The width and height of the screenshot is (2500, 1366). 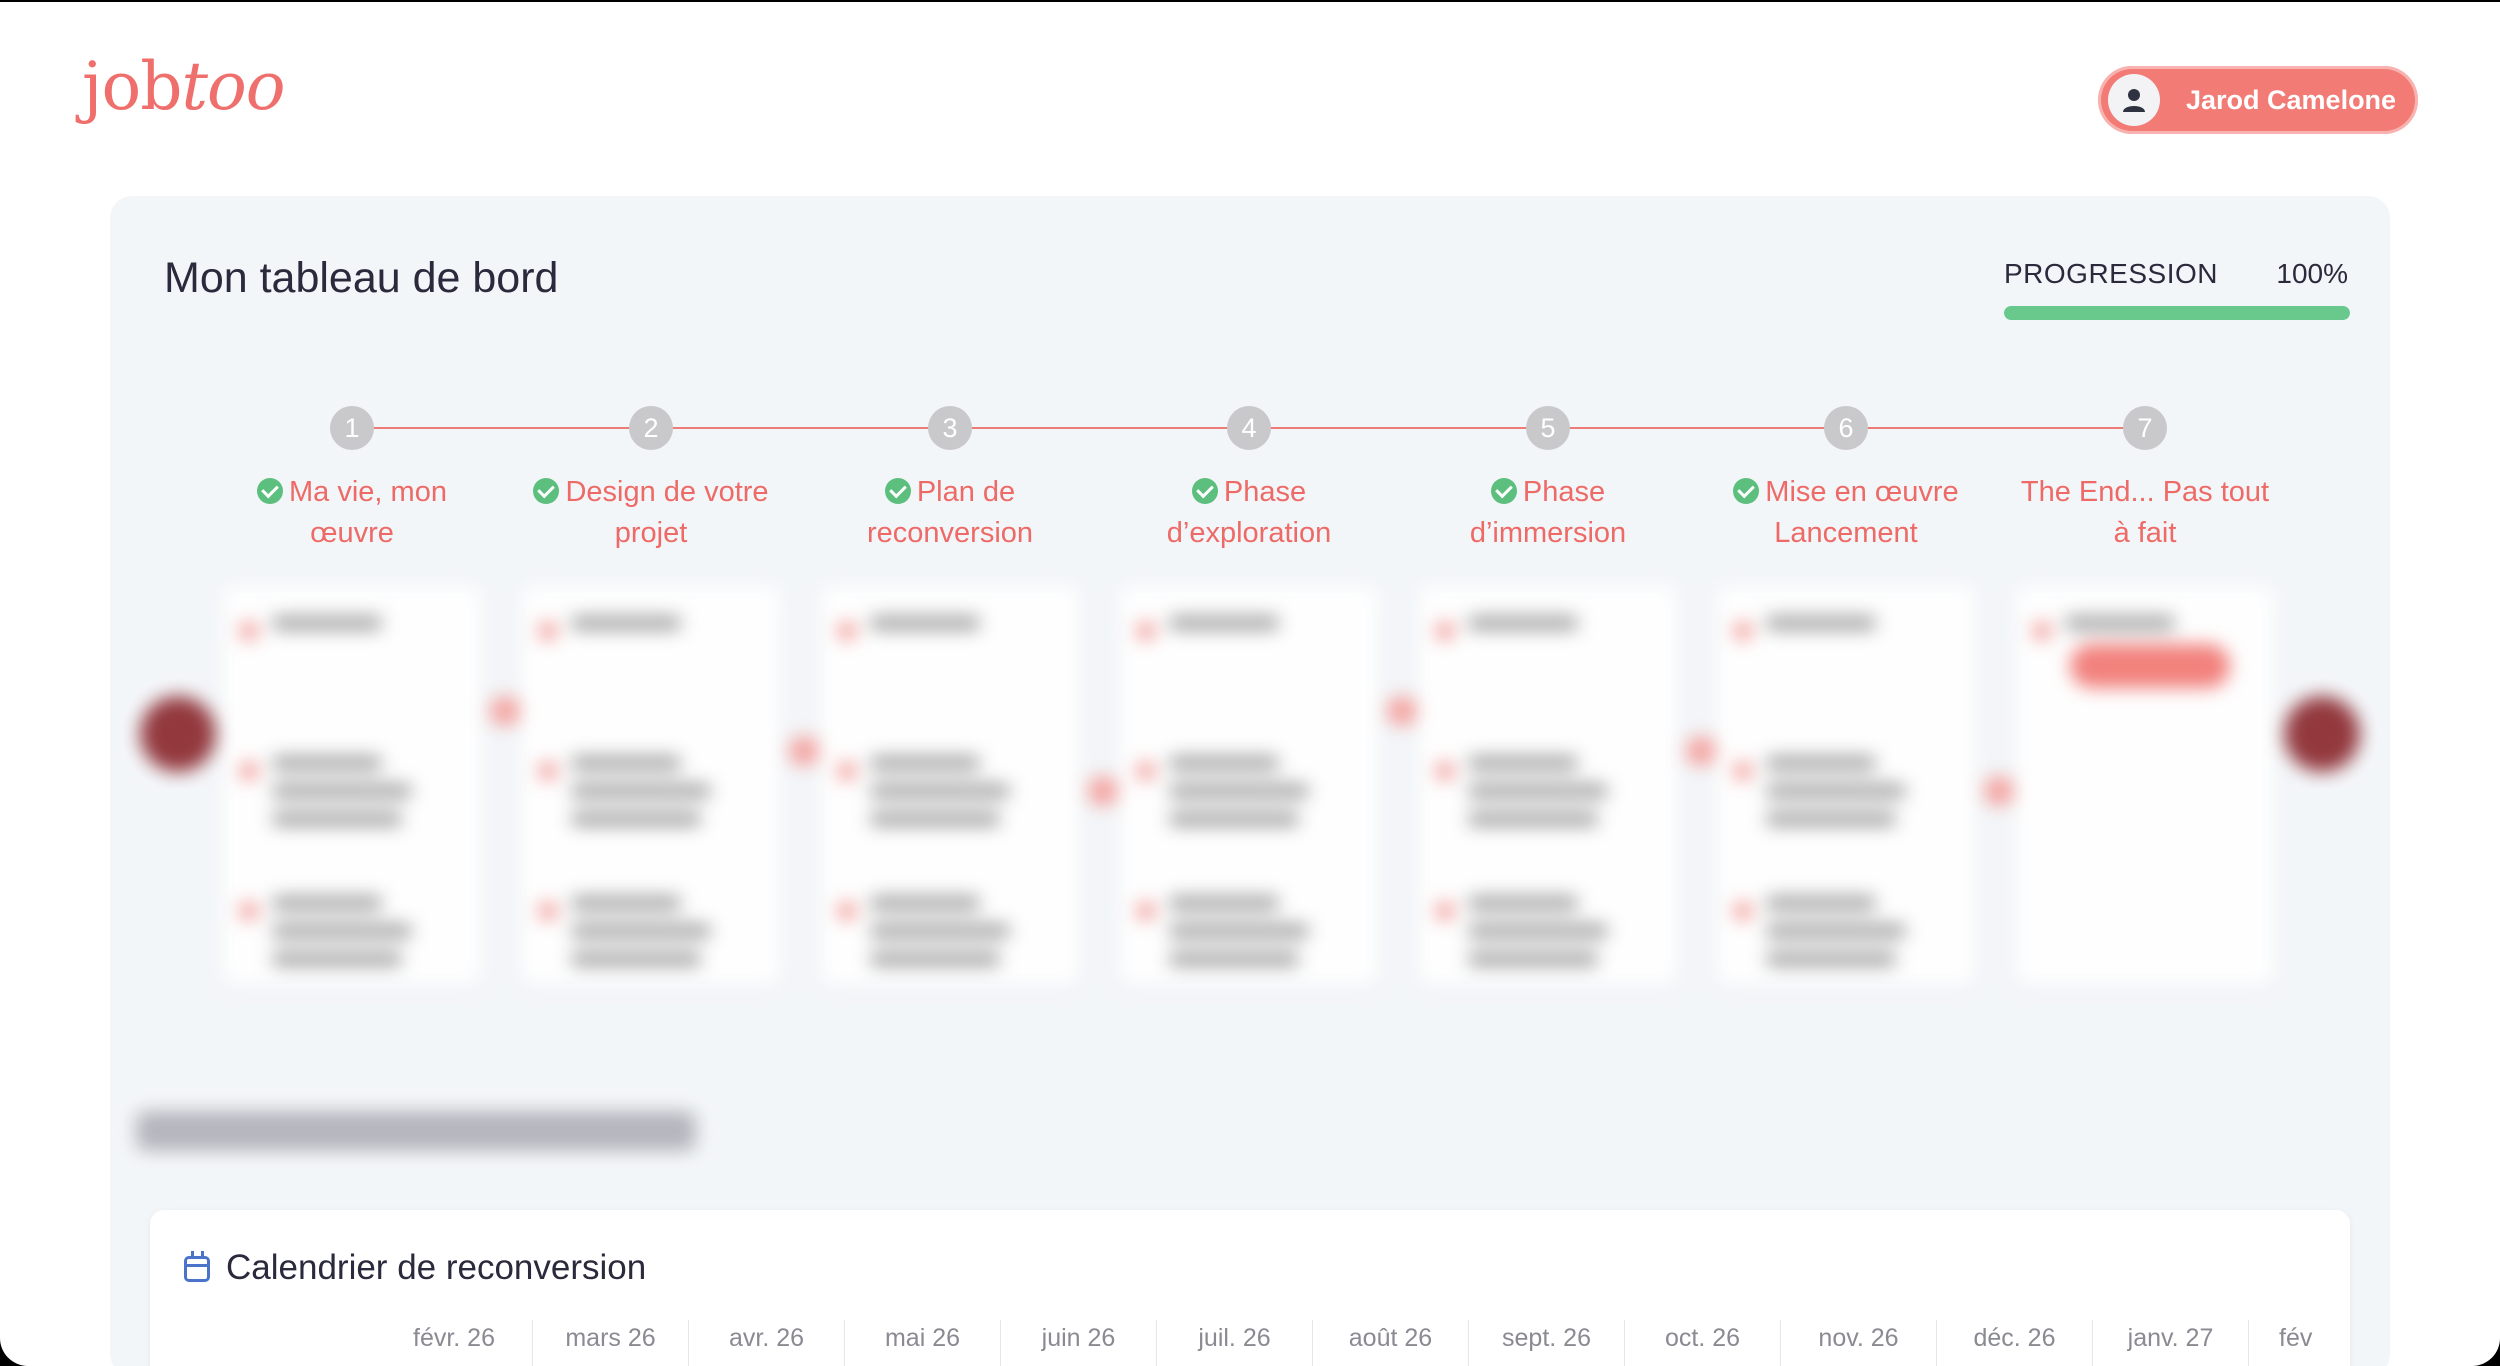 I want to click on step-number: 2, so click(x=651, y=428).